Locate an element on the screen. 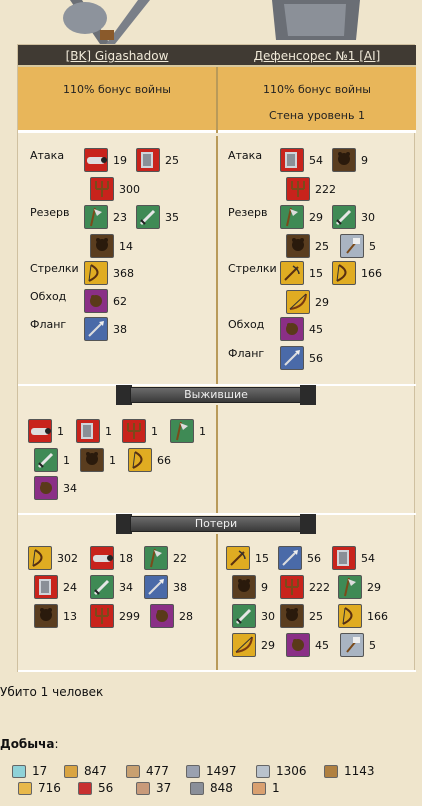 This screenshot has height=806, width=422. unit-cell: 5 is located at coordinates (358, 246).